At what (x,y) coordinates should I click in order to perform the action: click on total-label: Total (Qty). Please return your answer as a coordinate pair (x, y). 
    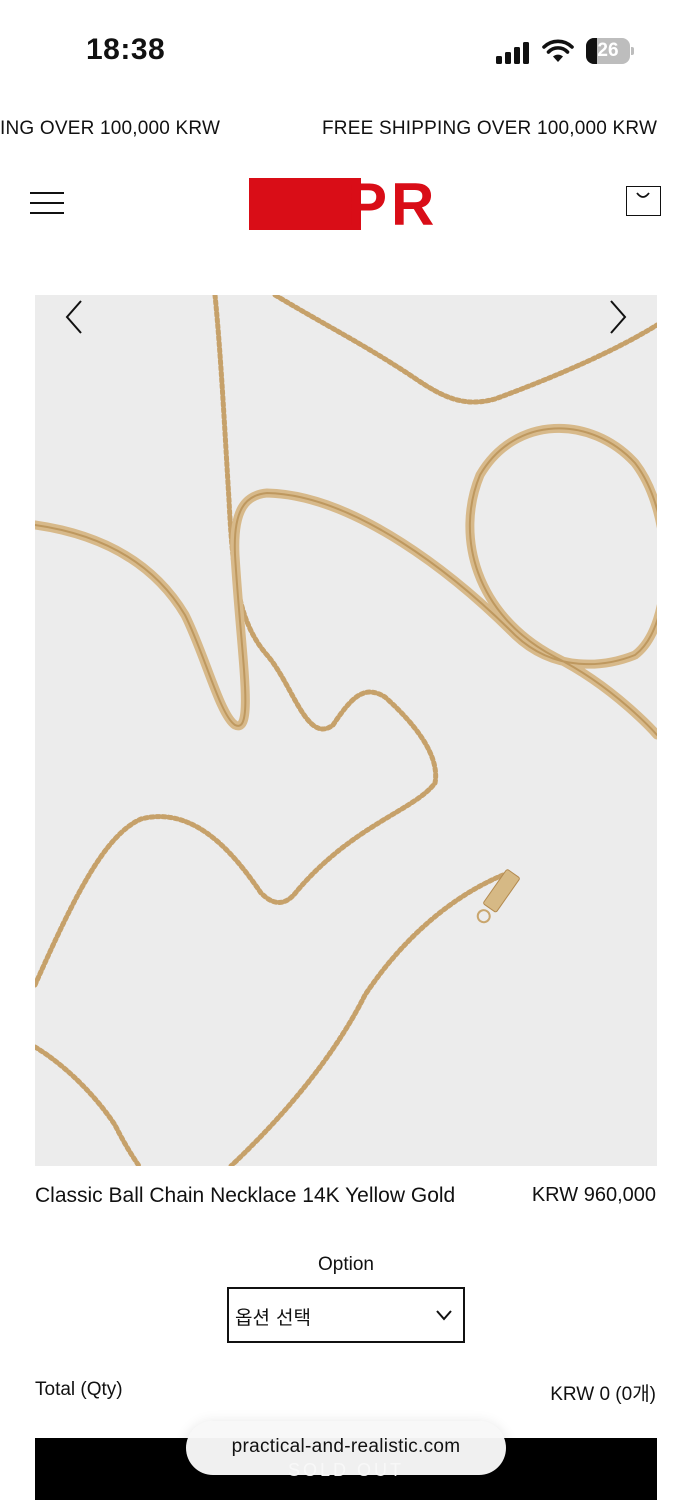
    Looking at the image, I should click on (79, 1389).